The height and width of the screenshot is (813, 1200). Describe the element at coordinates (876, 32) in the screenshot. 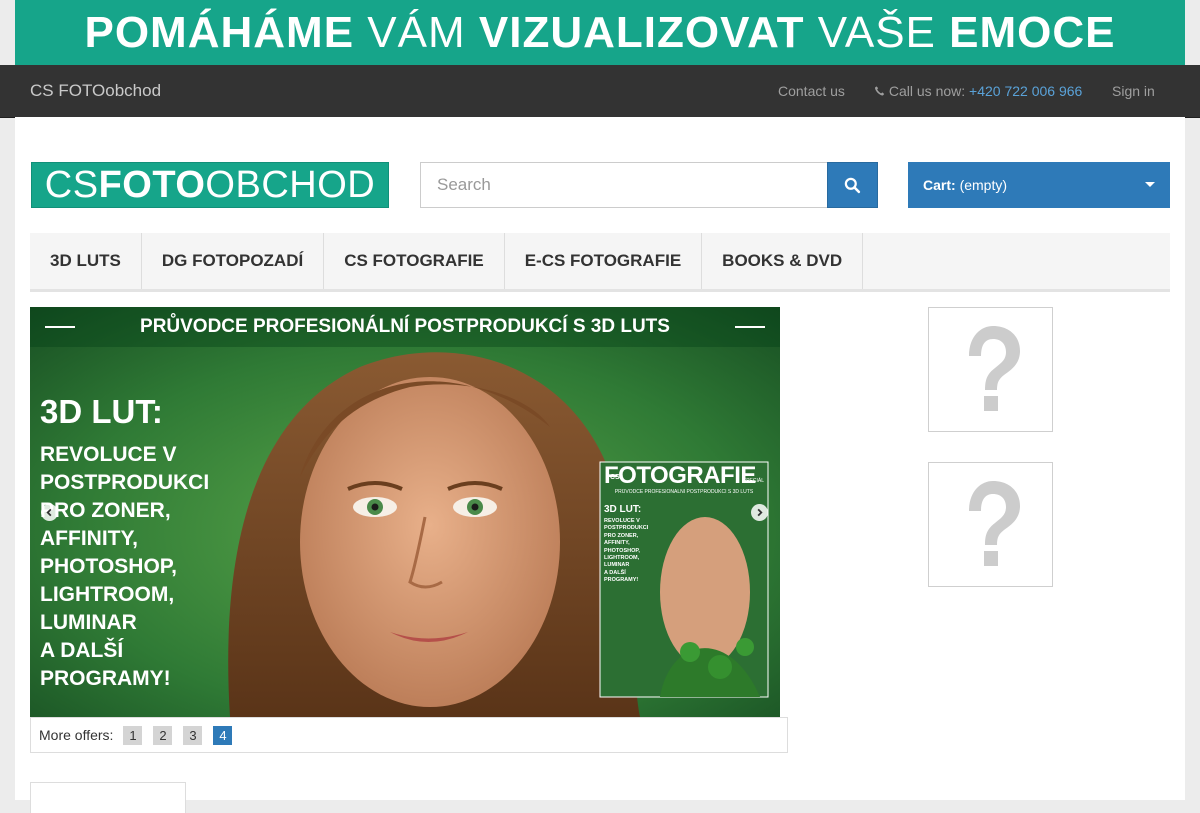

I see `banner-word-4: VAŠE` at that location.